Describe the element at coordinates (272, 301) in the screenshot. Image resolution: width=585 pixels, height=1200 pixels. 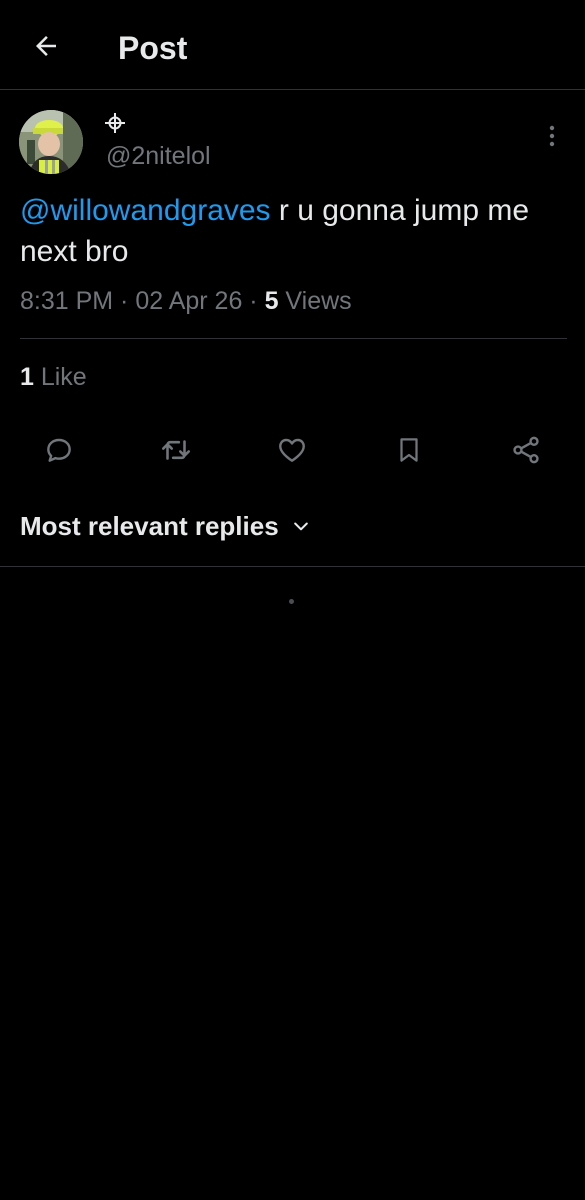
I see `views-count: 5` at that location.